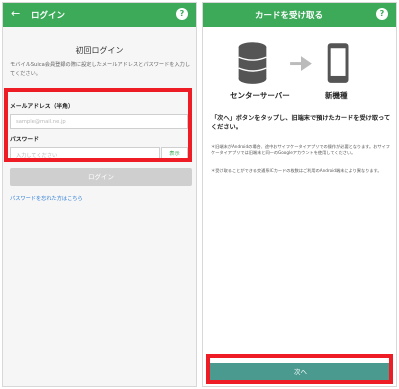  What do you see at coordinates (48, 16) in the screenshot?
I see `page-title: ログイン` at bounding box center [48, 16].